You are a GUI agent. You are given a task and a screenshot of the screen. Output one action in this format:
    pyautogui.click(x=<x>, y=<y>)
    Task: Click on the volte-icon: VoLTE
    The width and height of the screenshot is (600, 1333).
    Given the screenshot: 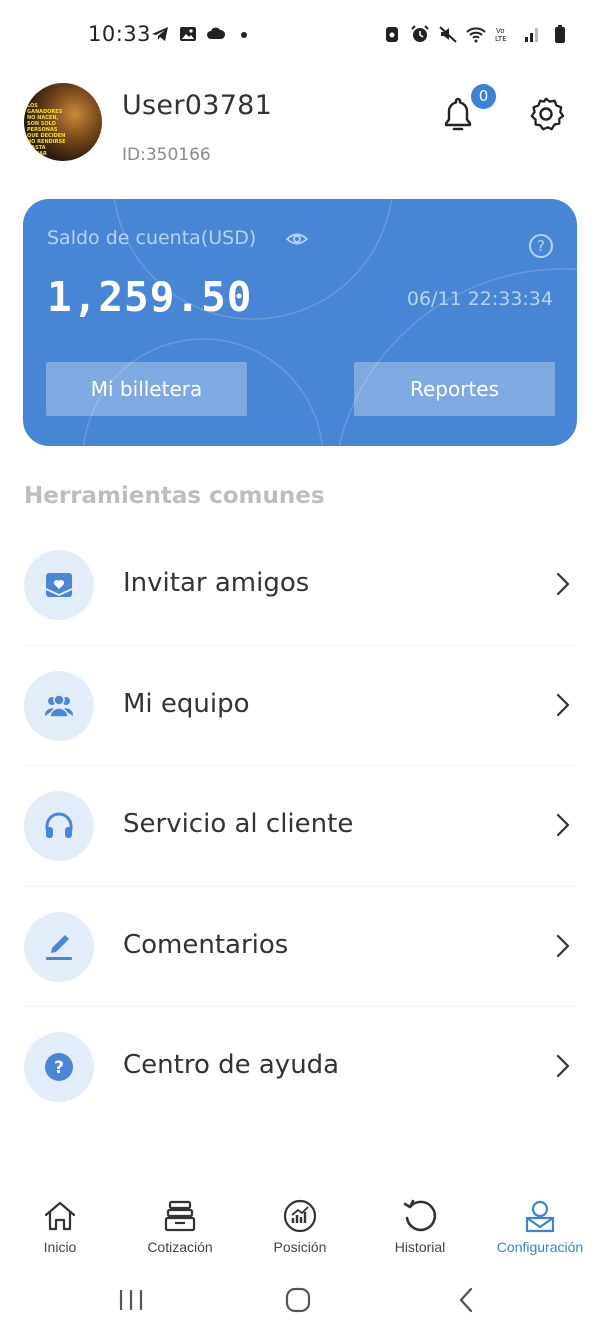 What is the action you would take?
    pyautogui.click(x=501, y=35)
    